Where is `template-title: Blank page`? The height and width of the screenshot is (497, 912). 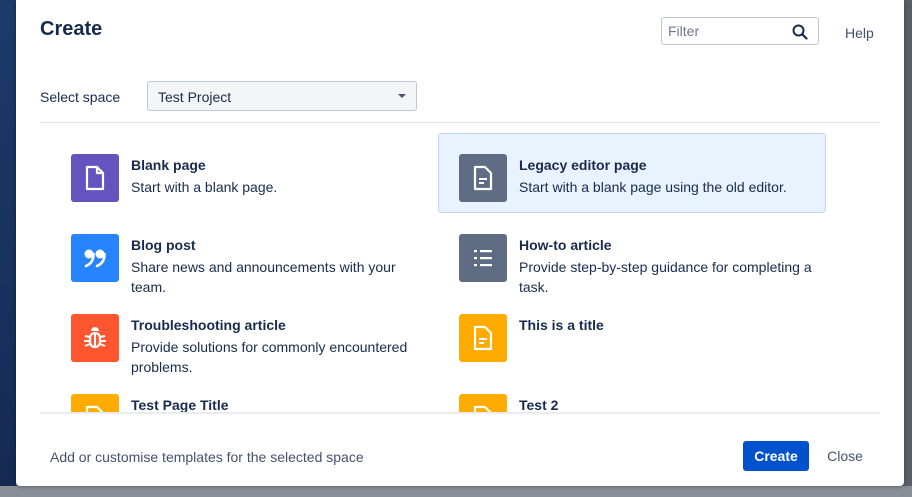
template-title: Blank page is located at coordinates (168, 165).